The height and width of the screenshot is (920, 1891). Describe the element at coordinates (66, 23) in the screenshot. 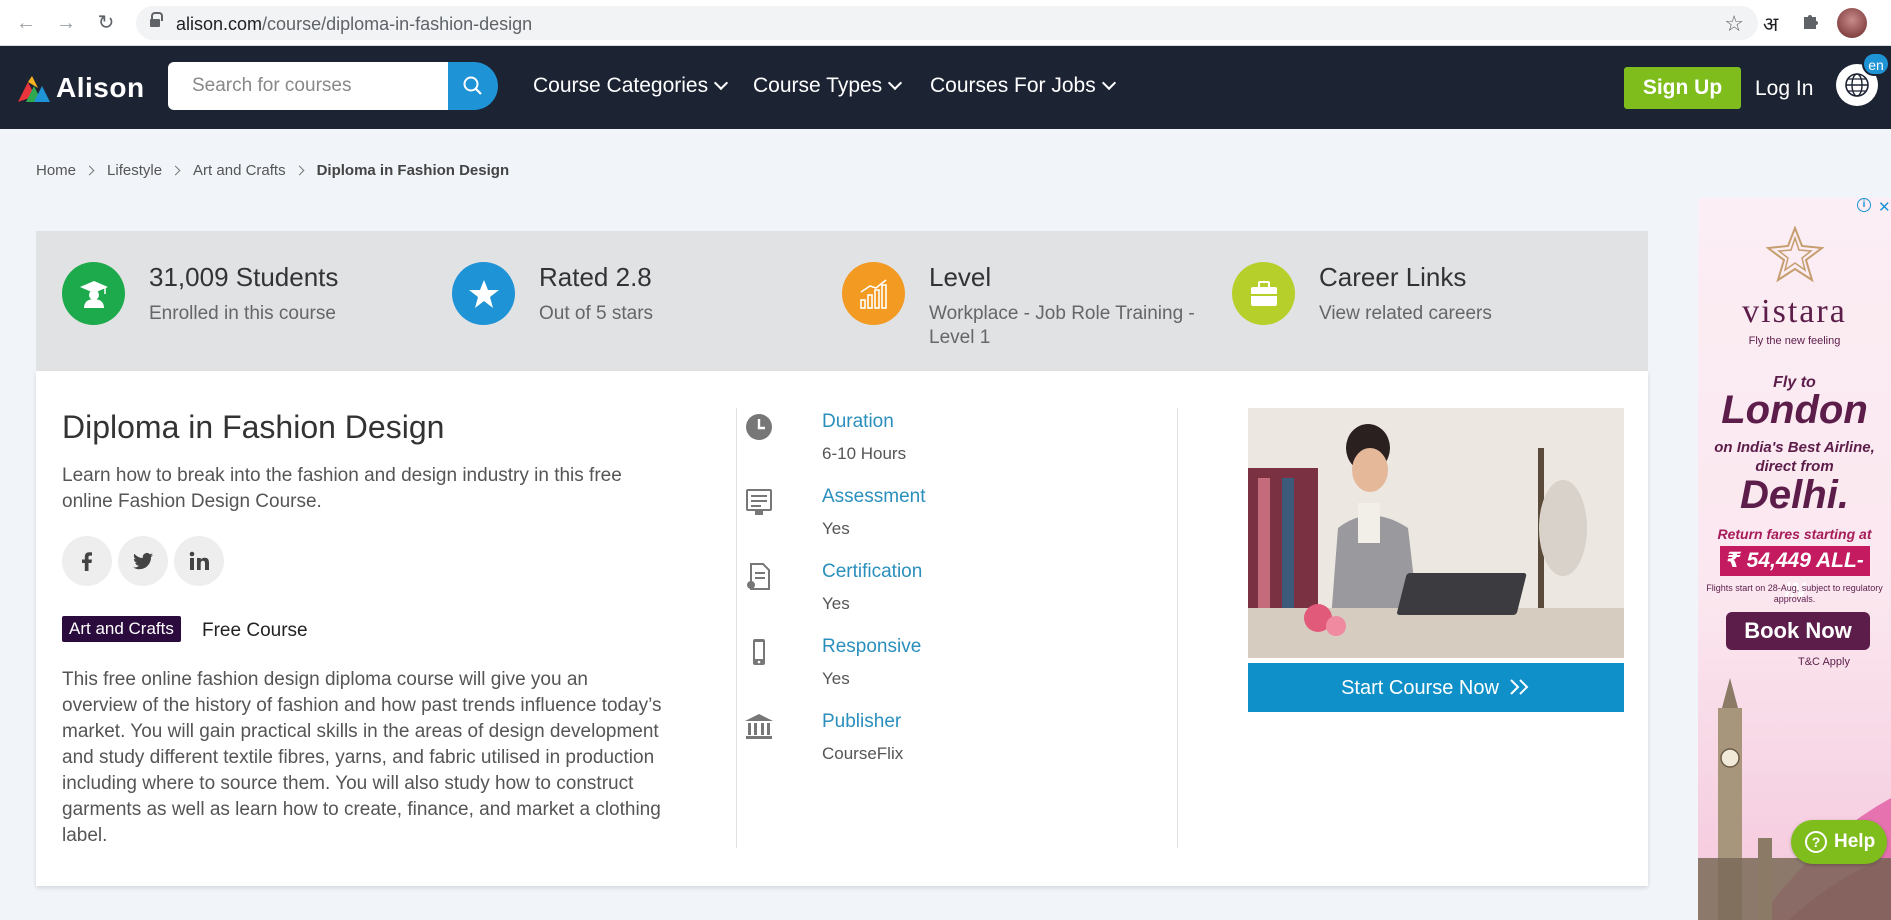

I see `forward-arrow-icon: →` at that location.